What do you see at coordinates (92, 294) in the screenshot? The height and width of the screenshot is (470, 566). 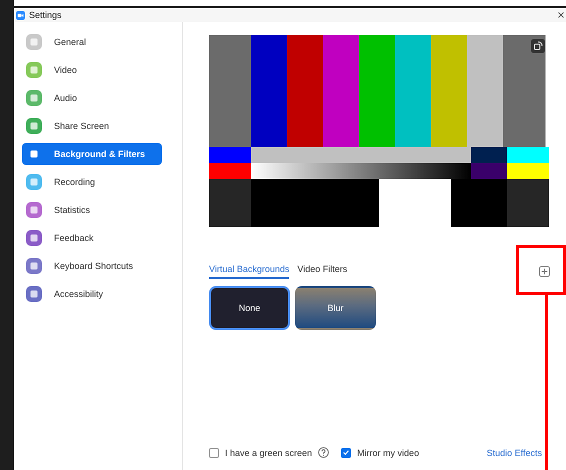 I see `sidebar-item: Accessibility` at bounding box center [92, 294].